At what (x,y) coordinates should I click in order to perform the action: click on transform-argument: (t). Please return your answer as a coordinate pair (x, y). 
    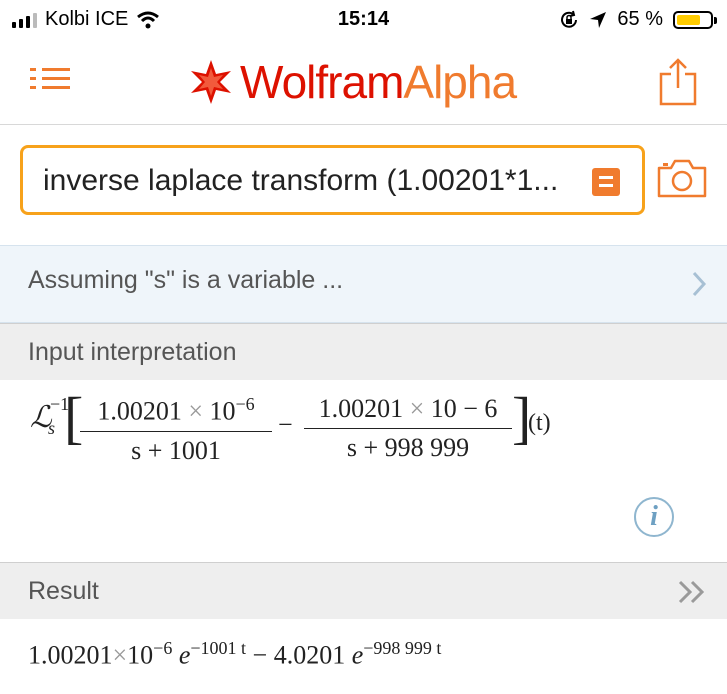
    Looking at the image, I should click on (539, 423).